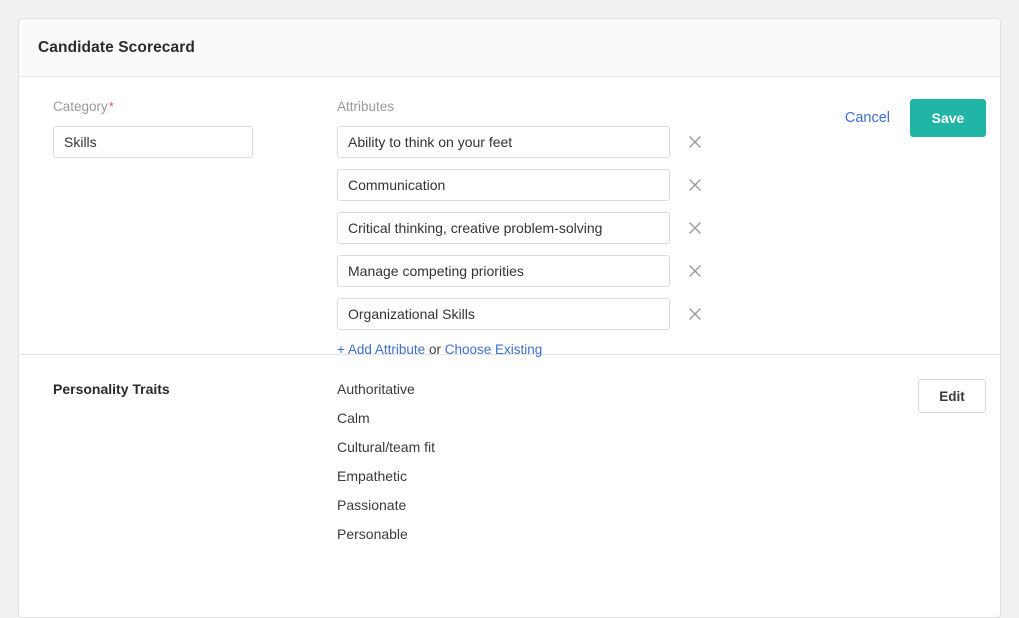 This screenshot has width=1019, height=618. What do you see at coordinates (183, 107) in the screenshot?
I see `category-label: Category*` at bounding box center [183, 107].